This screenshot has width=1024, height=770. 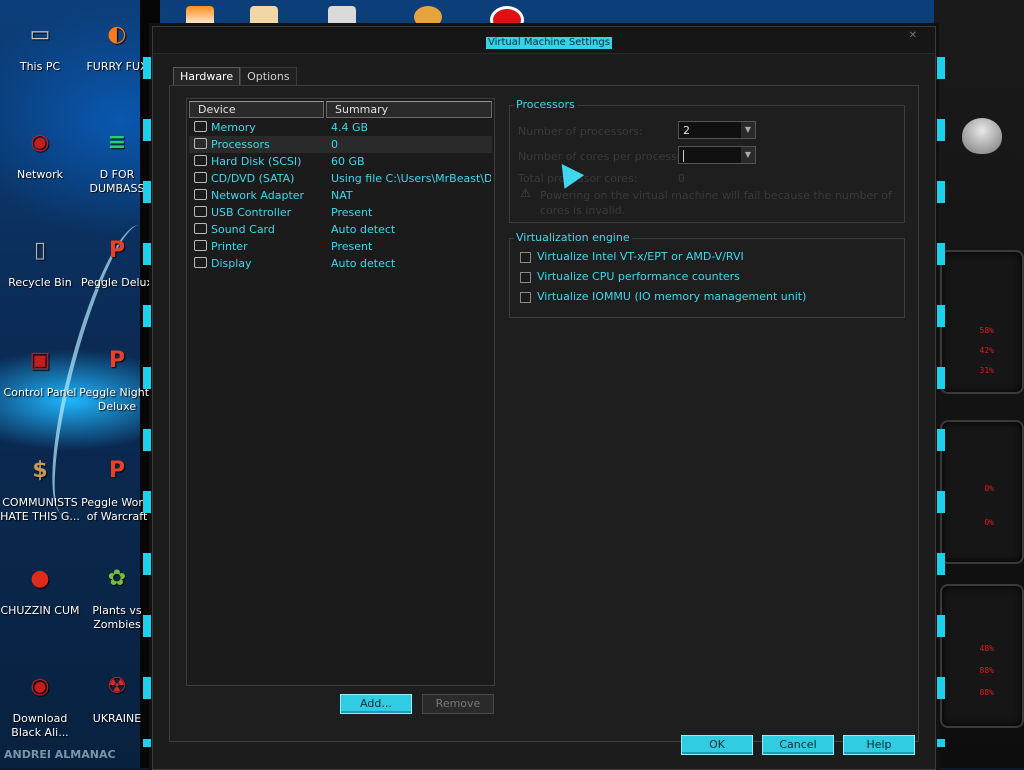 What do you see at coordinates (941, 402) in the screenshot?
I see `frame-light-right` at bounding box center [941, 402].